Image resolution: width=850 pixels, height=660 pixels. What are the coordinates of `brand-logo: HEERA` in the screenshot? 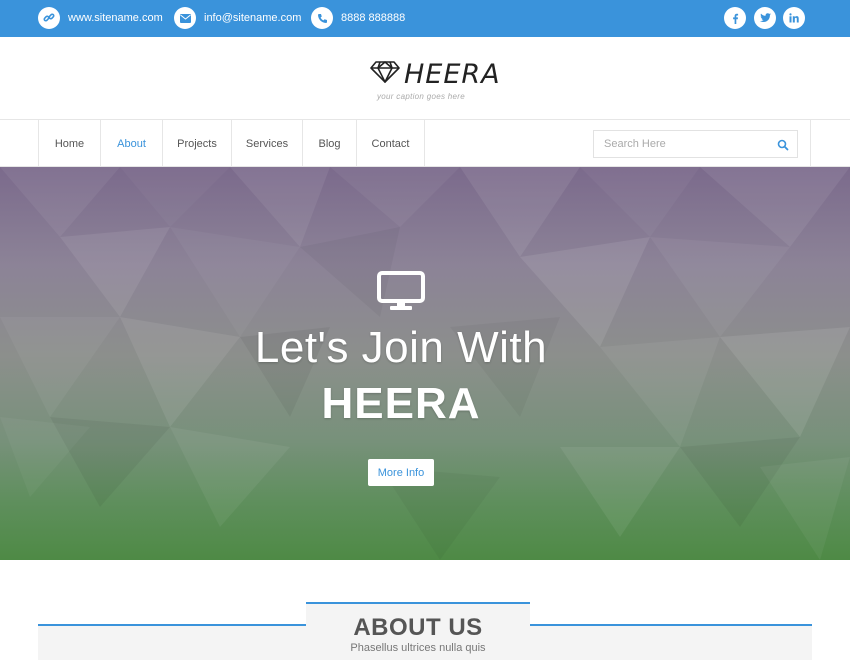 It's located at (435, 74).